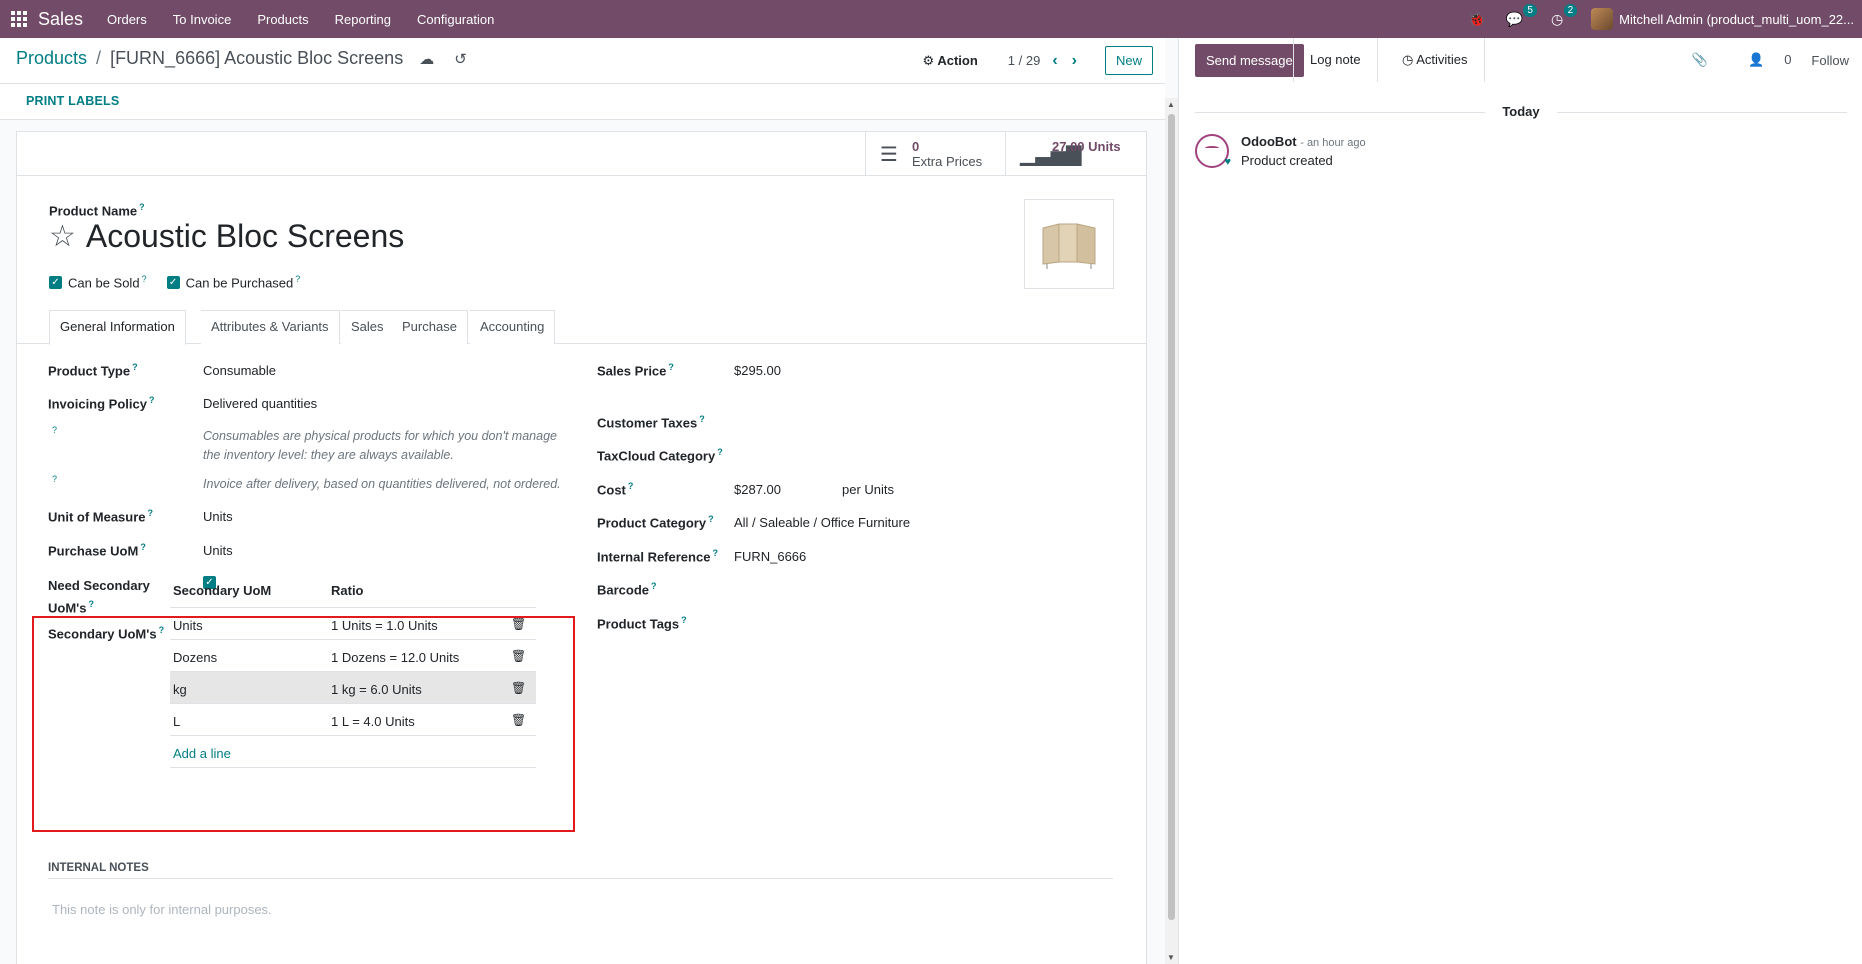  I want to click on menu-orders: Orders, so click(127, 19).